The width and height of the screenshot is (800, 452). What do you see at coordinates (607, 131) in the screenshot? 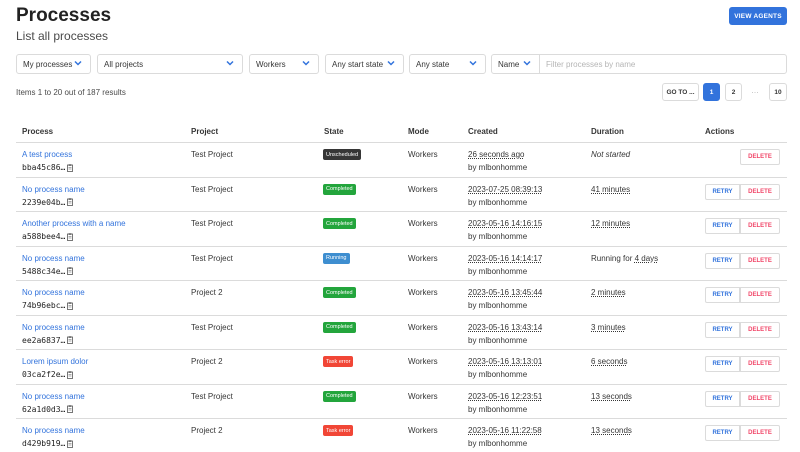
I see `column-header-duration: Duration` at bounding box center [607, 131].